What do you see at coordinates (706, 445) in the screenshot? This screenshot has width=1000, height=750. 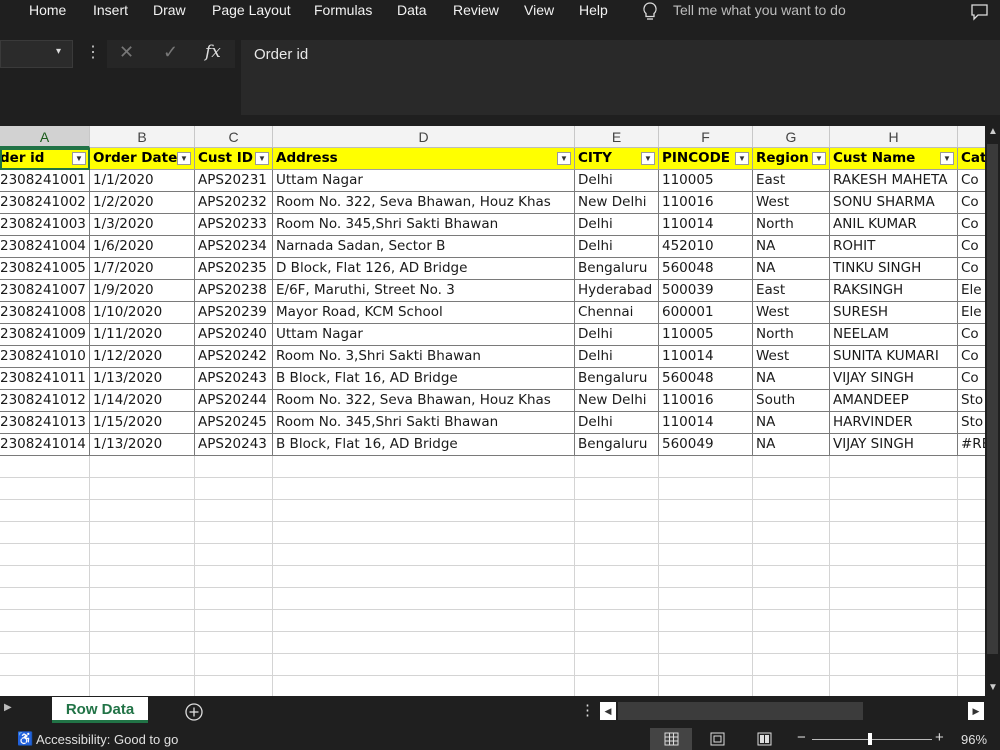 I see `table-cell: 560049` at bounding box center [706, 445].